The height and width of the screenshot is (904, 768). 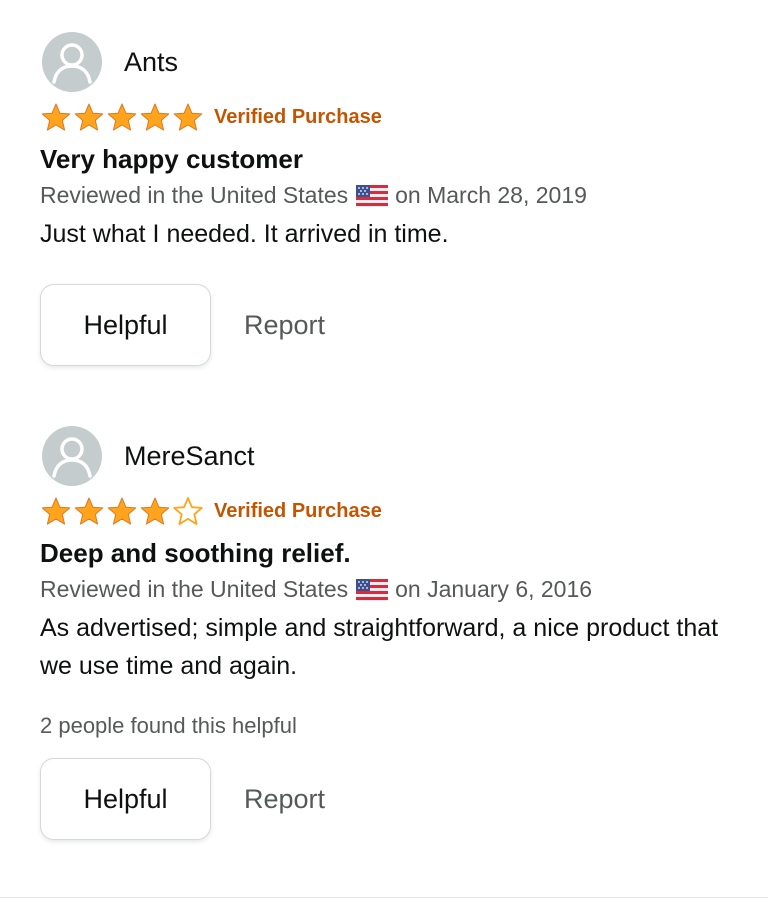 What do you see at coordinates (171, 159) in the screenshot?
I see `review-title: Very happy customer` at bounding box center [171, 159].